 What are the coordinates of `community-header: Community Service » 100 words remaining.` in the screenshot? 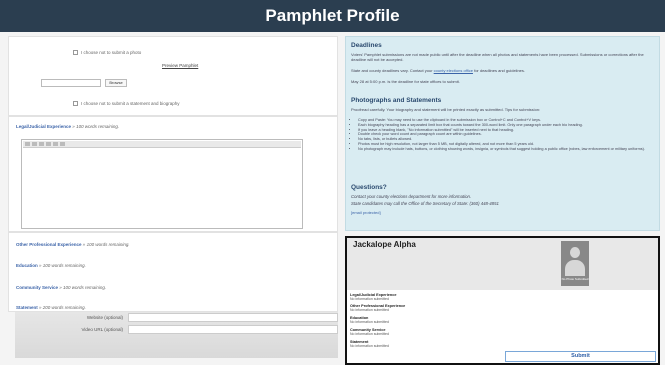 It's located at (61, 287).